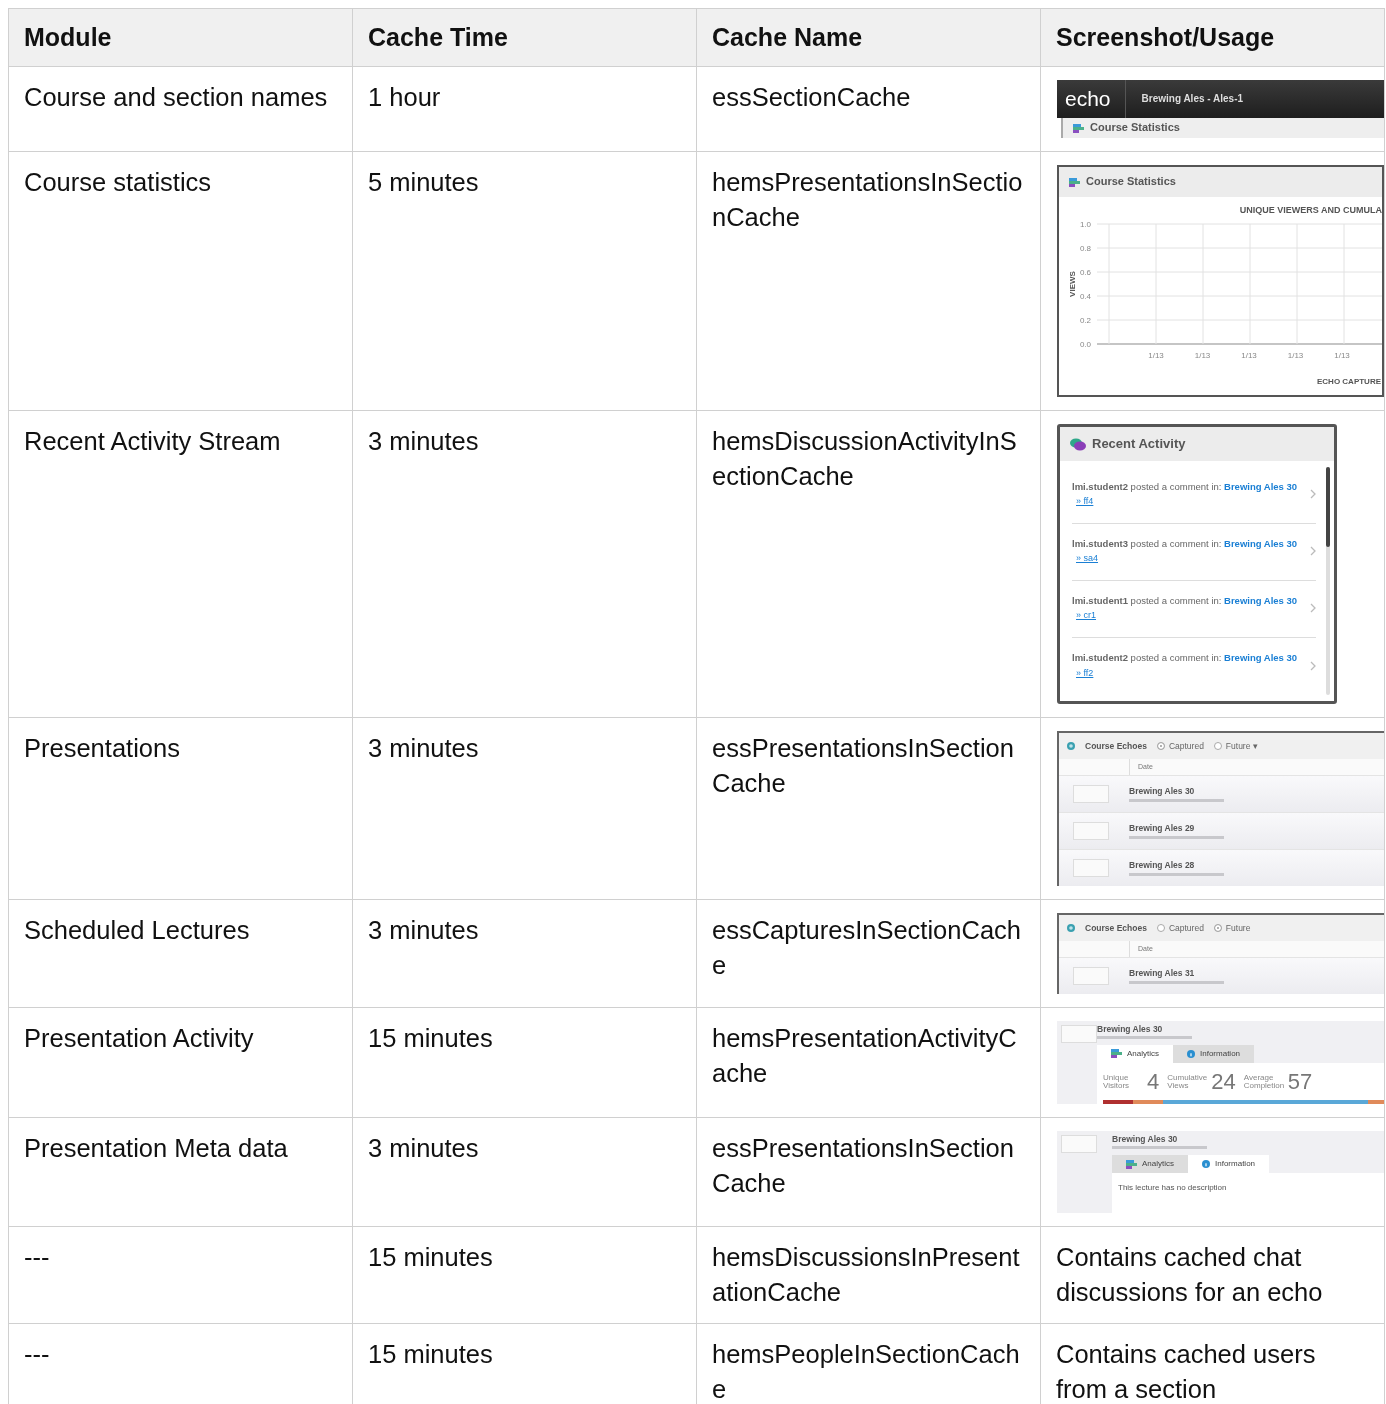  What do you see at coordinates (868, 1275) in the screenshot?
I see `table-cell: hemsDiscussionsInPresentationCache` at bounding box center [868, 1275].